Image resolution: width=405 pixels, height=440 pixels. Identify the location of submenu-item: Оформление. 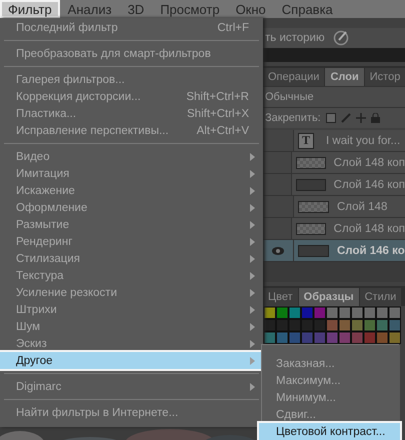
(131, 207).